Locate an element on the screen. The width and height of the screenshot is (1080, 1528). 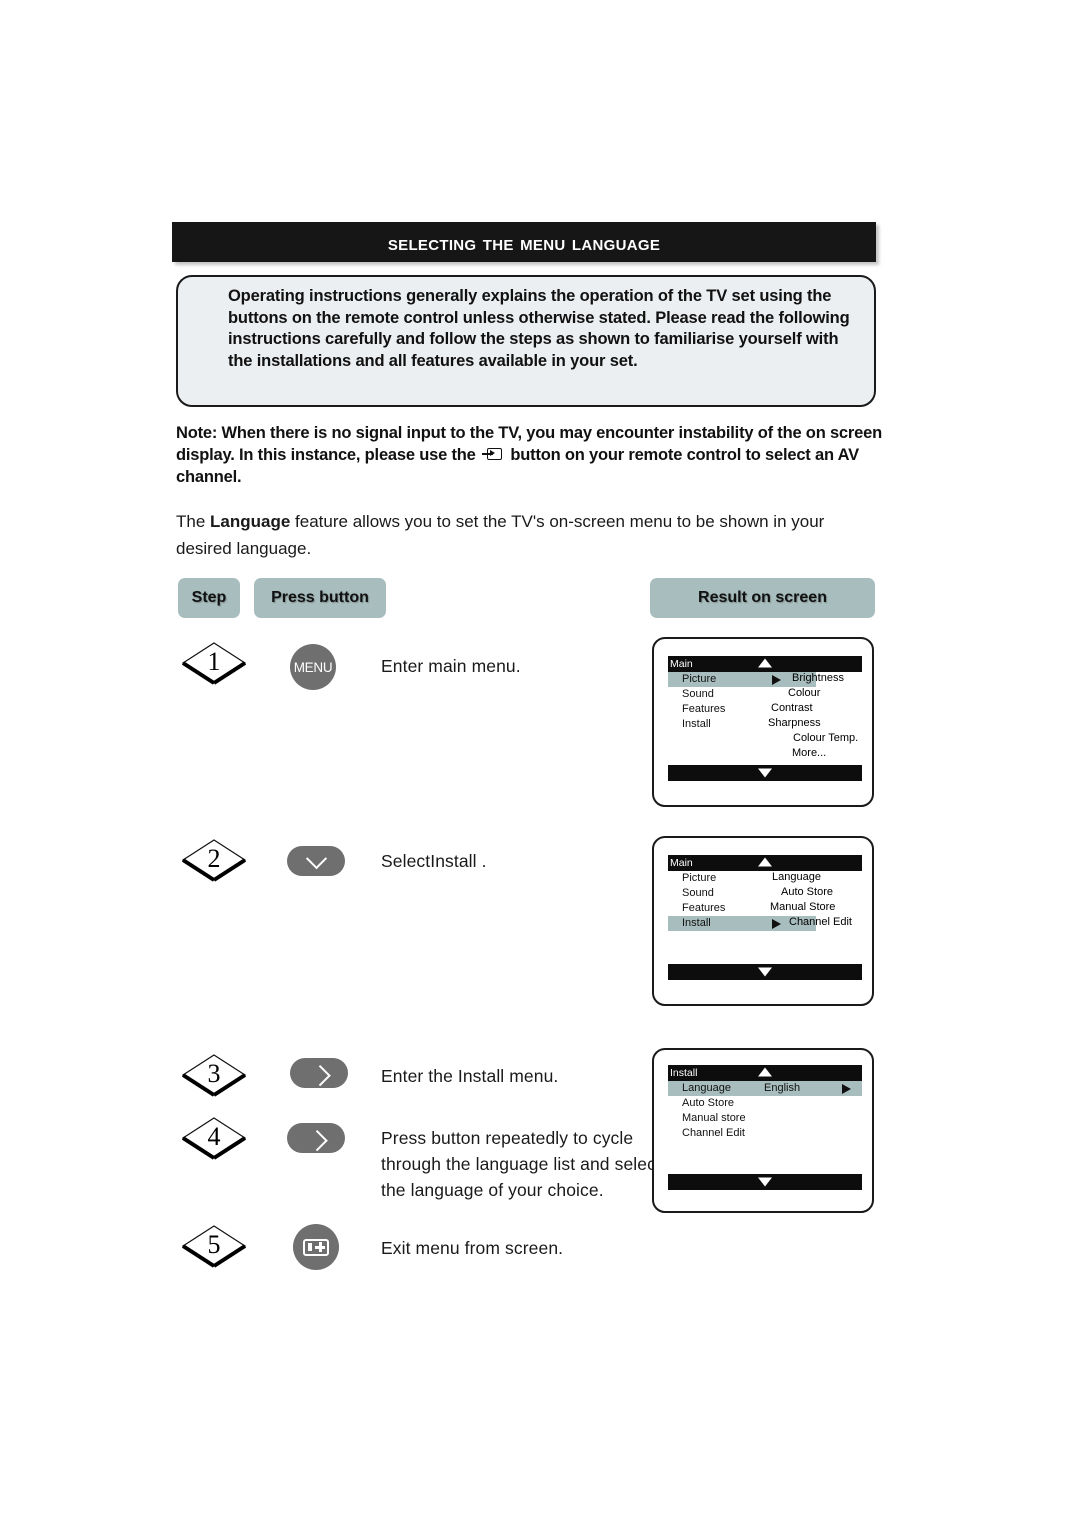
right-button-step3 is located at coordinates (319, 1073).